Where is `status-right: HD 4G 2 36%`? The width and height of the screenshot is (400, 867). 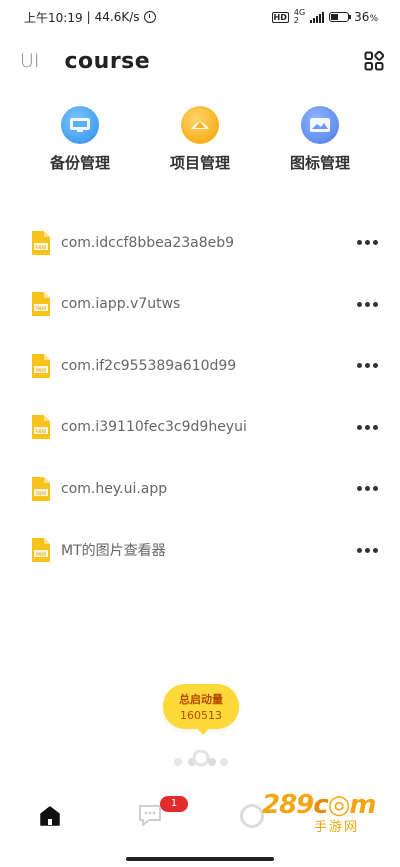 status-right: HD 4G 2 36% is located at coordinates (324, 17).